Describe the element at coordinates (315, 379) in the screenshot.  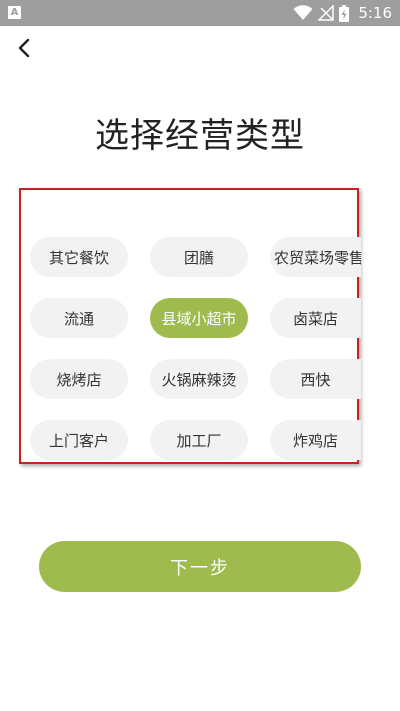
I see `option-chip: 西快` at that location.